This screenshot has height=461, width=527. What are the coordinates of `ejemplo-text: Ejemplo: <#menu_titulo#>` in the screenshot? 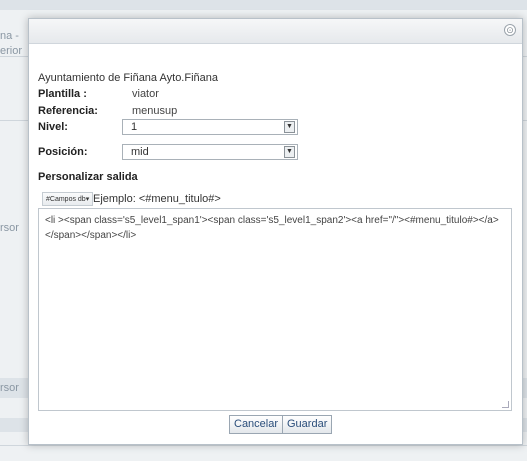 It's located at (157, 199).